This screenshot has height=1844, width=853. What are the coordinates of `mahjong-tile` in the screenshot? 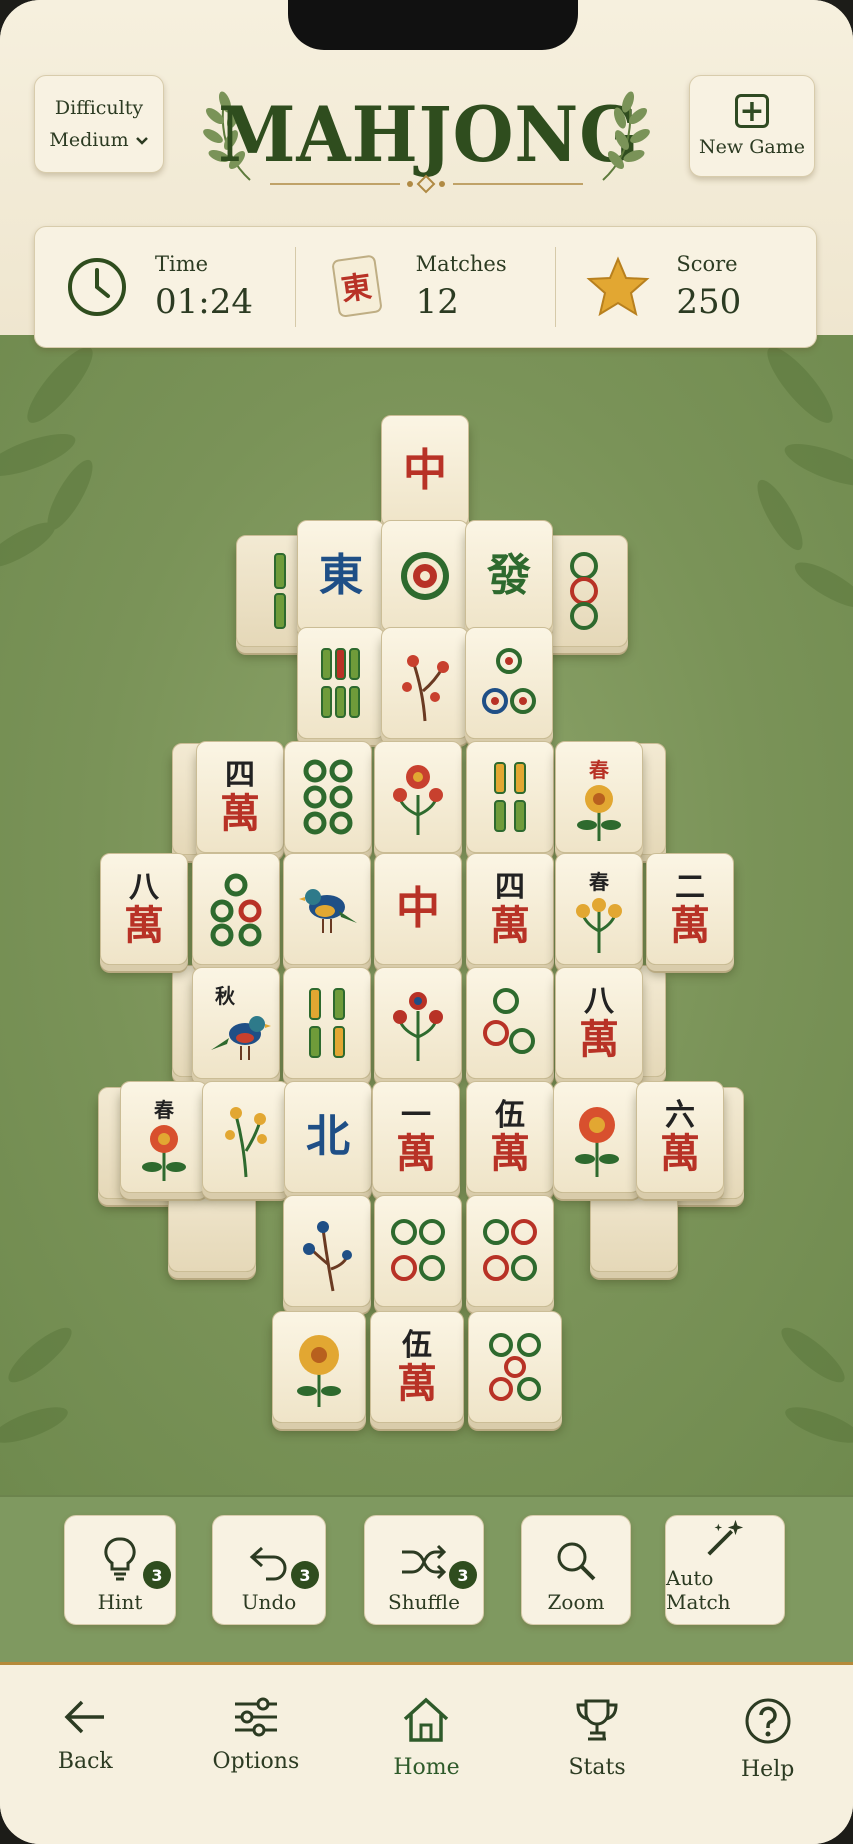 It's located at (584, 591).